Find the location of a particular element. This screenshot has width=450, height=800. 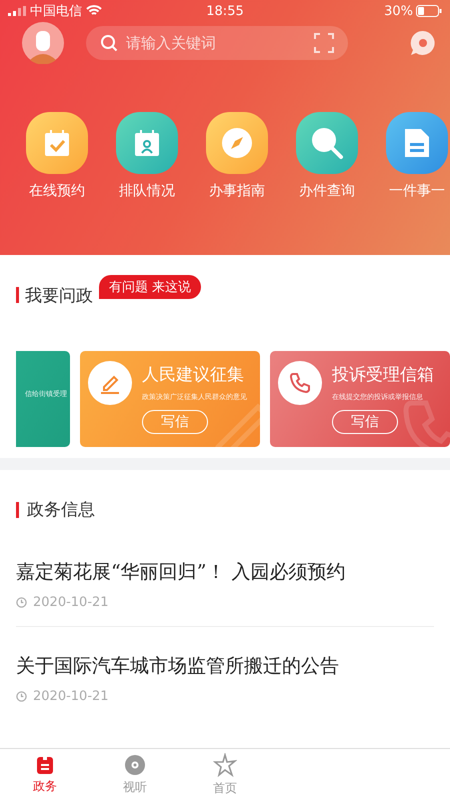

clock-time: 18:55 is located at coordinates (225, 11).